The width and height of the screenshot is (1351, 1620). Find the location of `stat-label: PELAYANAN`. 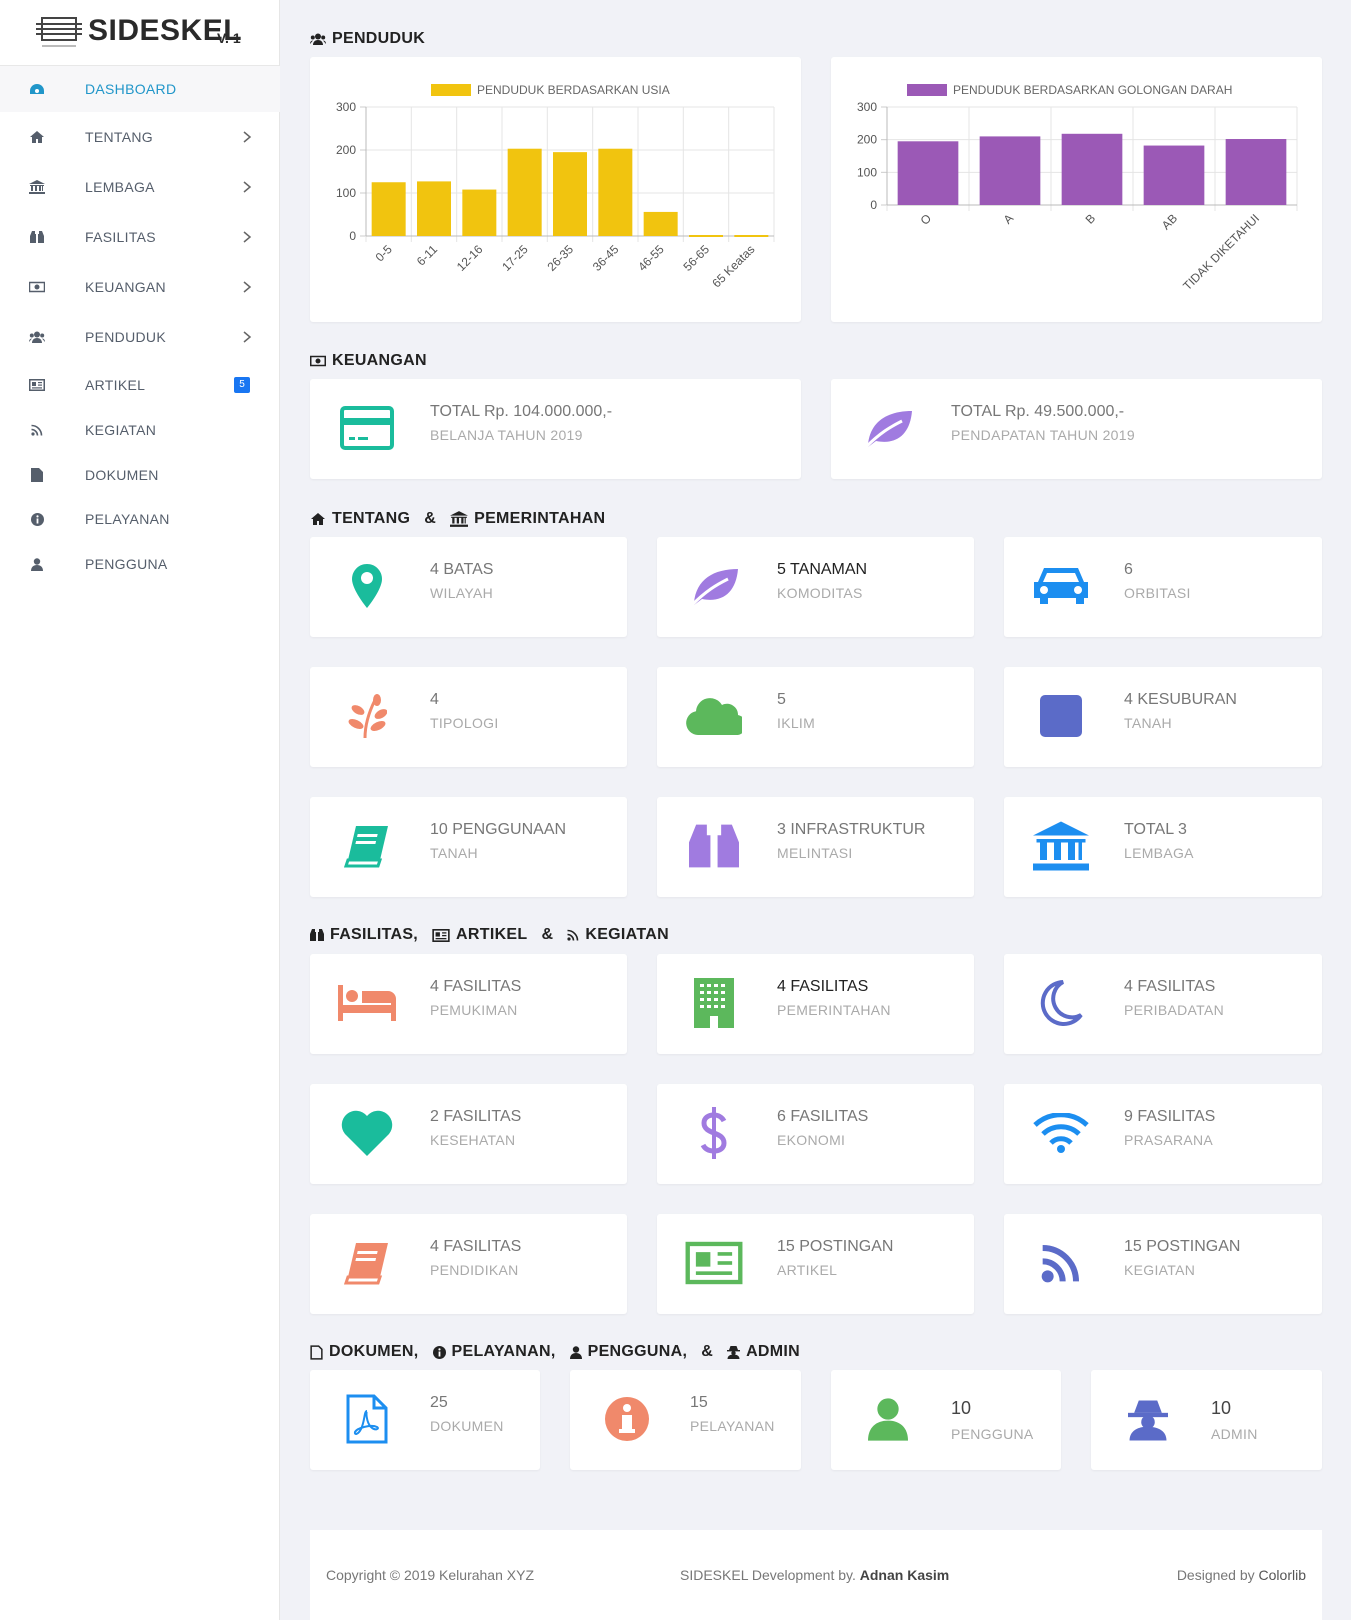

stat-label: PELAYANAN is located at coordinates (732, 1426).